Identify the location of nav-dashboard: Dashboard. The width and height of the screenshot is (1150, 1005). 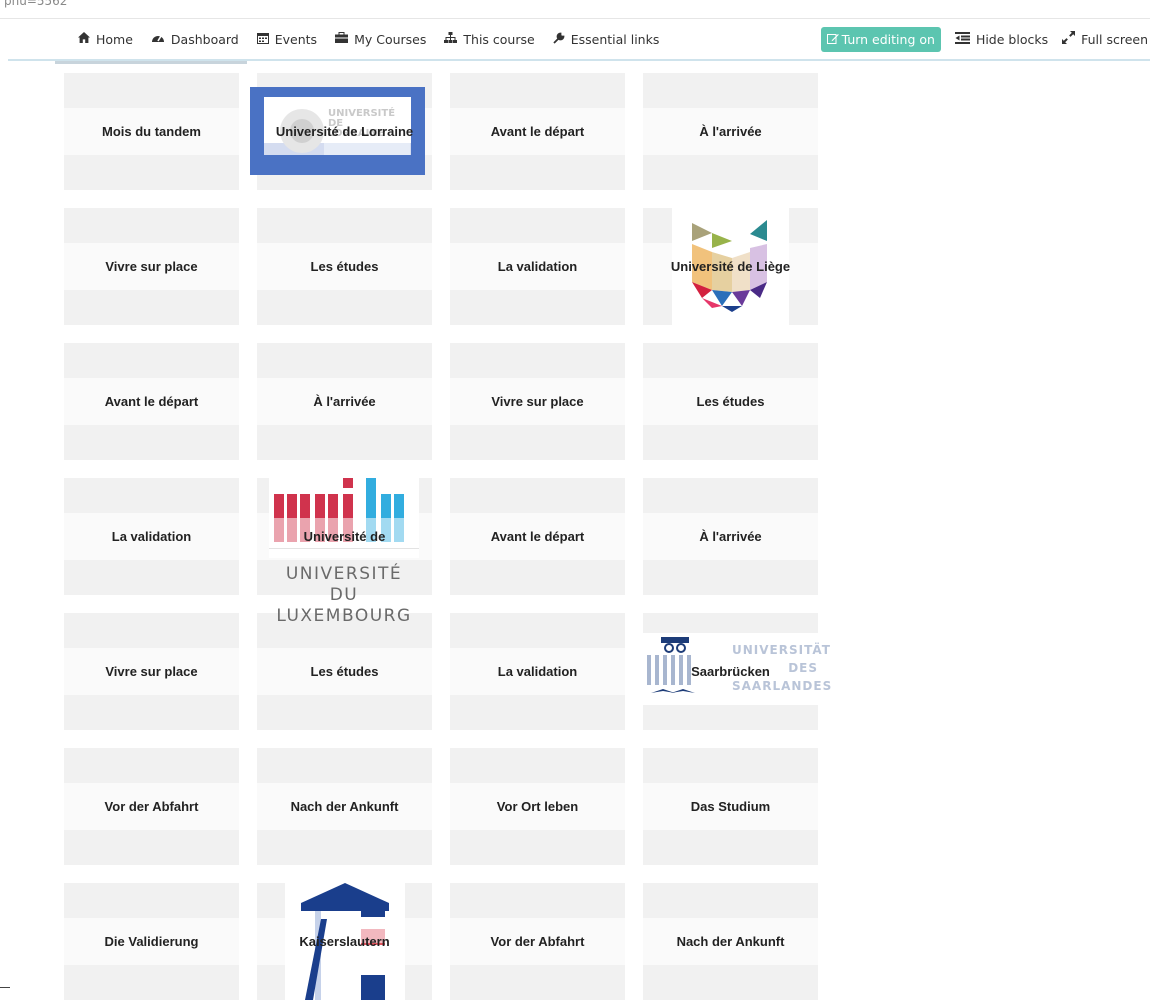
(195, 39).